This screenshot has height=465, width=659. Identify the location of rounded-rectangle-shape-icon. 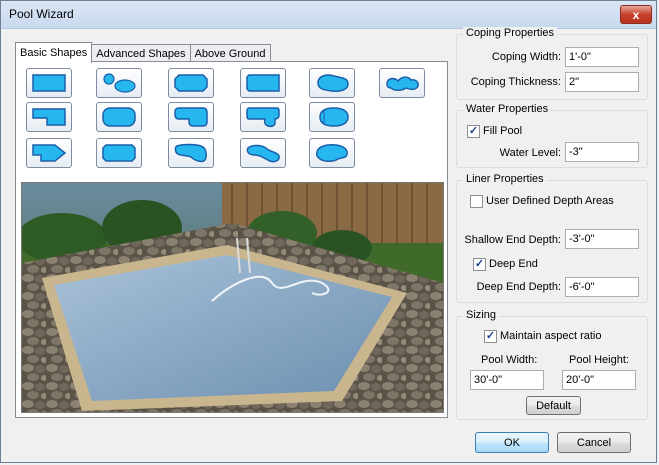
(119, 117).